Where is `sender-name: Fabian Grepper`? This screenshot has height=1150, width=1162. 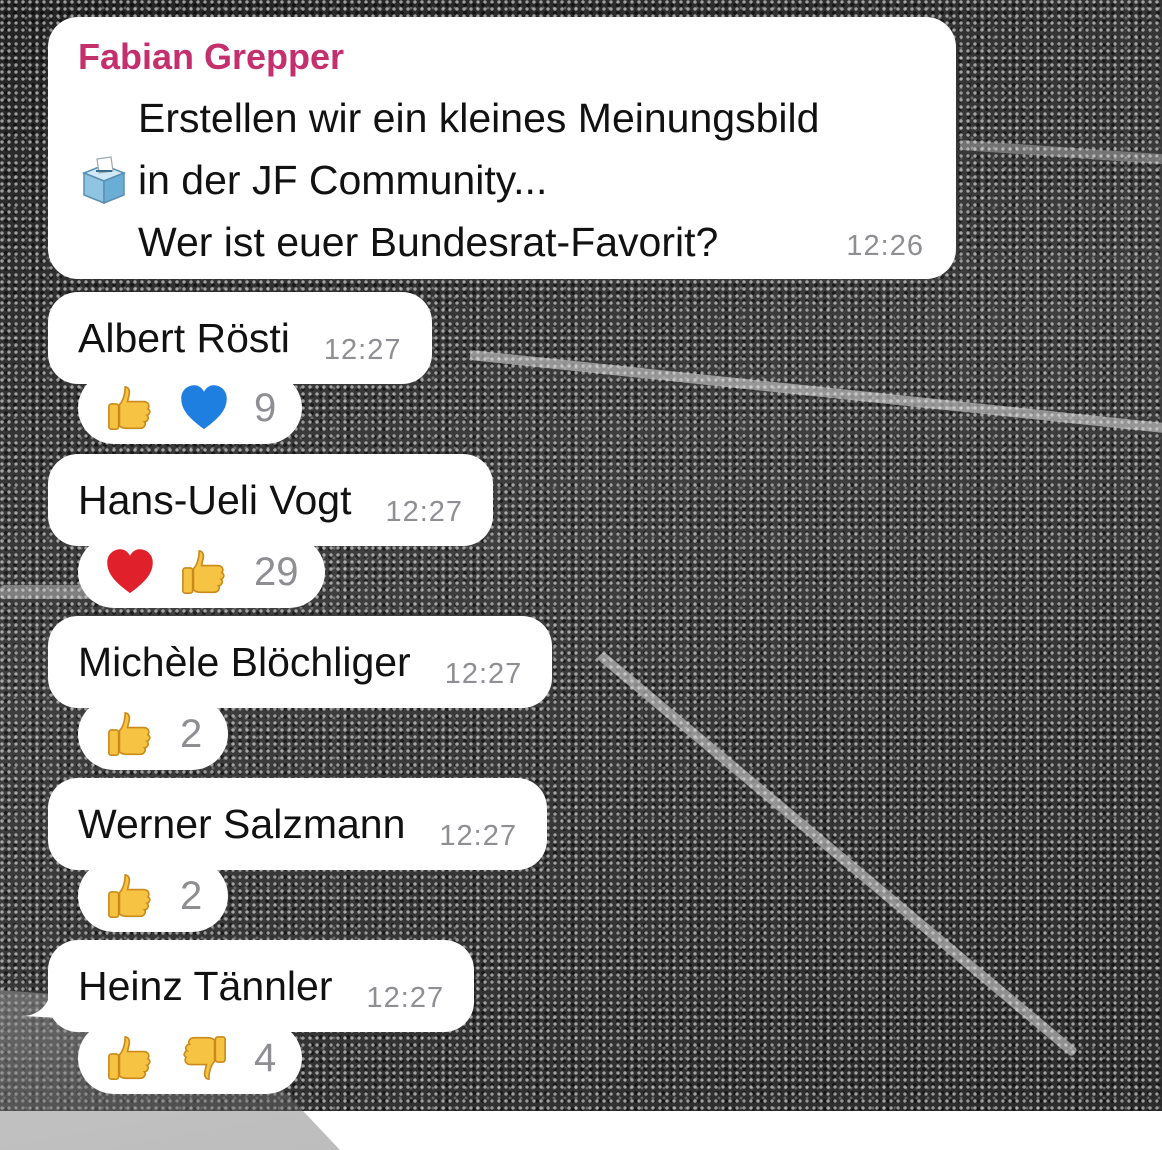 sender-name: Fabian Grepper is located at coordinates (502, 57).